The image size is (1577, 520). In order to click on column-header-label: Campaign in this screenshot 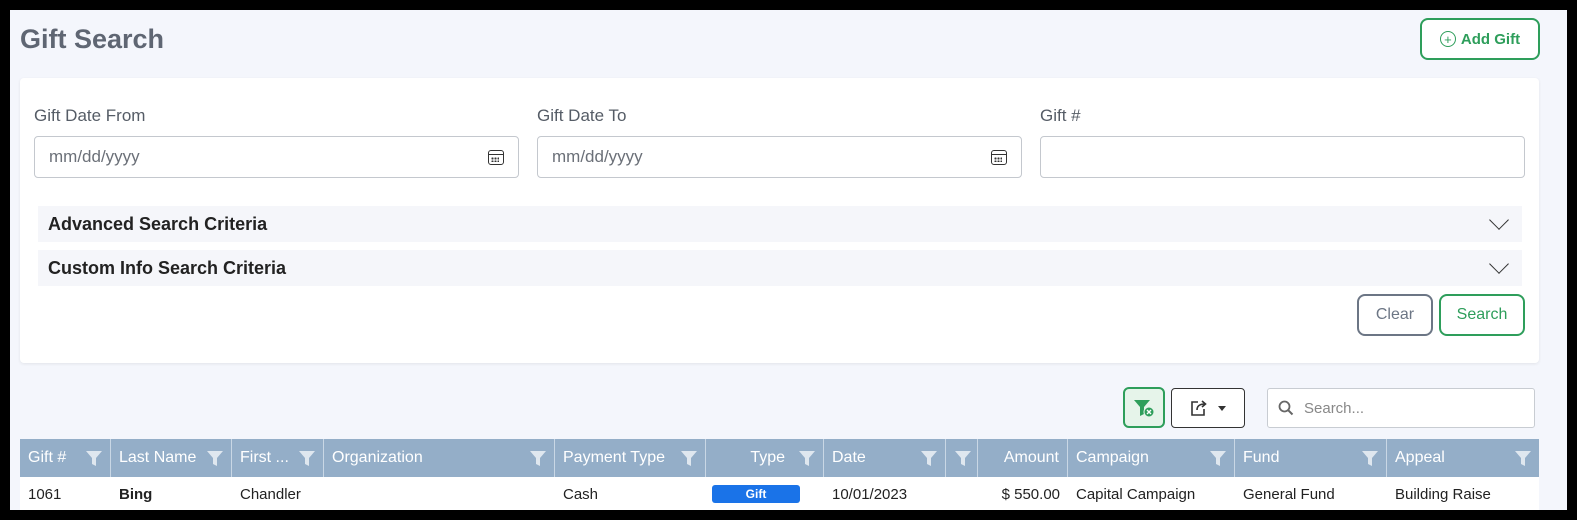, I will do `click(1112, 457)`.